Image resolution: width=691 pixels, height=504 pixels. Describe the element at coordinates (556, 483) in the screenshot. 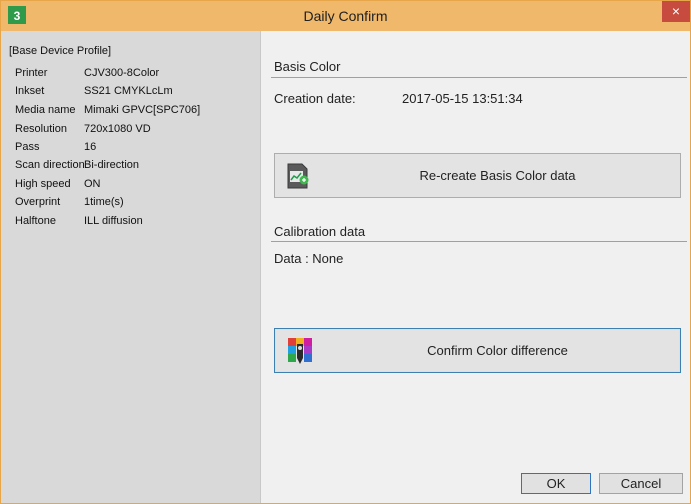

I see `ok-button: OK` at that location.